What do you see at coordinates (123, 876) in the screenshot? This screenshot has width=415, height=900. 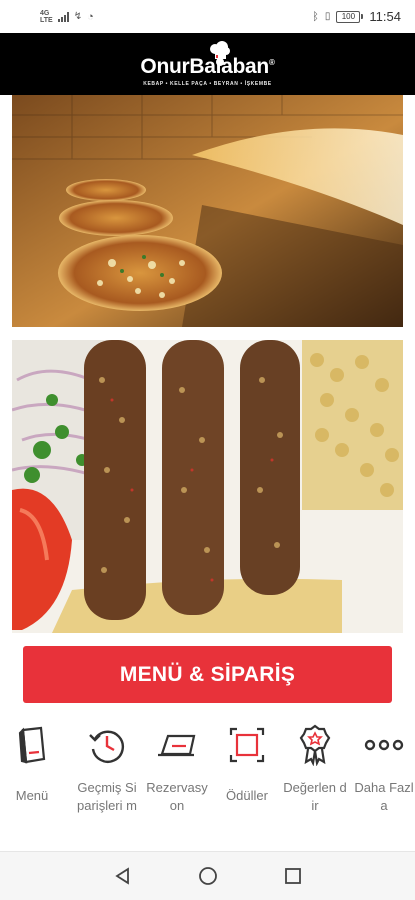 I see `back-icon` at bounding box center [123, 876].